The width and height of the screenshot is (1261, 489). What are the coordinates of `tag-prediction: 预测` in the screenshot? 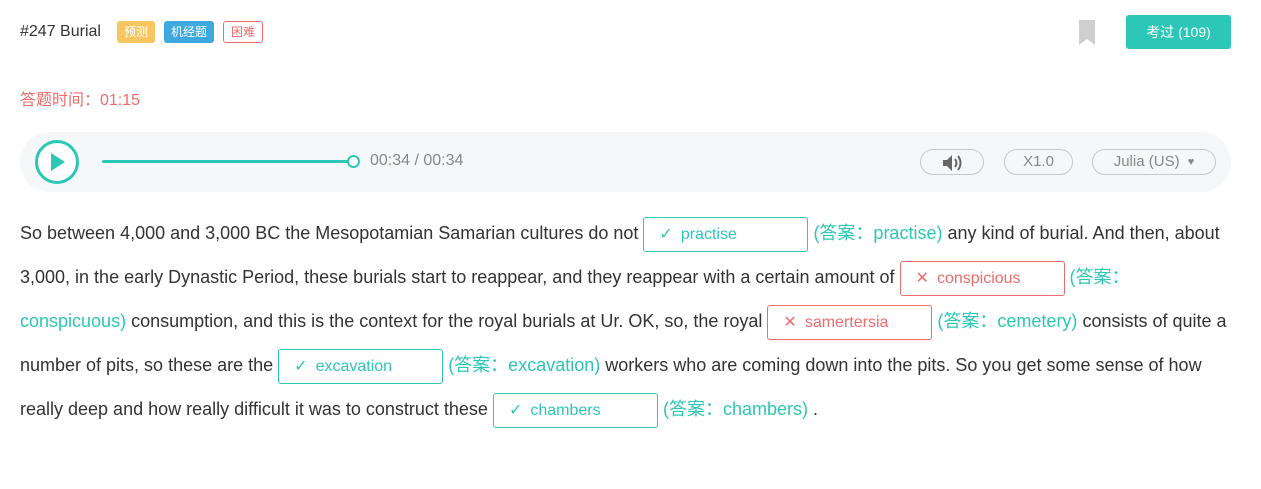 It's located at (135, 32).